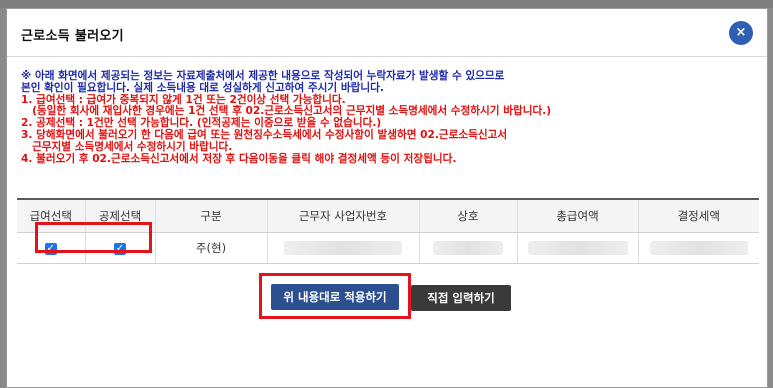  I want to click on column-header-company-name: 상호, so click(468, 215).